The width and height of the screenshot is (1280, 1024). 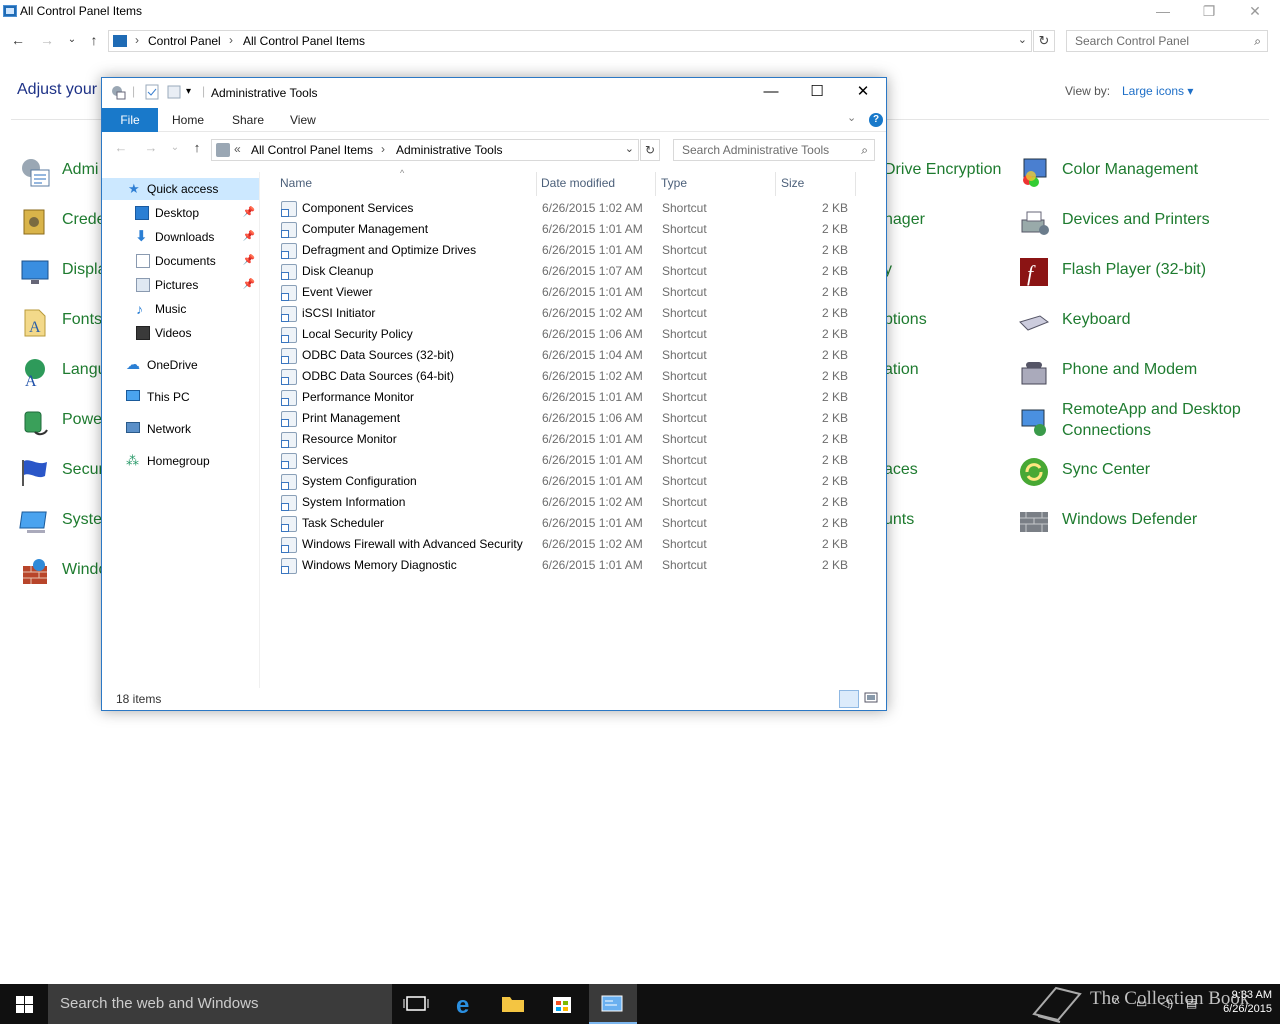 What do you see at coordinates (876, 120) in the screenshot?
I see `help-icon: ?` at bounding box center [876, 120].